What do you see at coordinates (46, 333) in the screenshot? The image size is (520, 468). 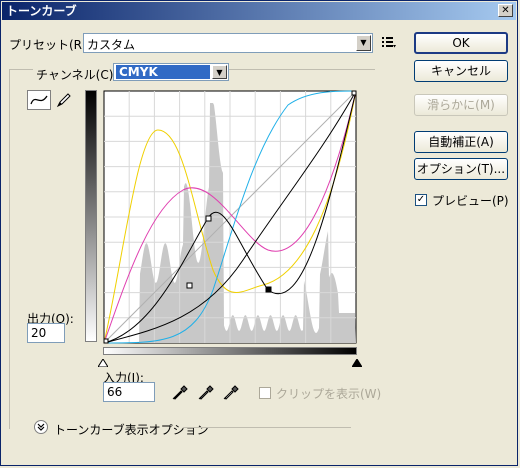 I see `output-field: 20` at bounding box center [46, 333].